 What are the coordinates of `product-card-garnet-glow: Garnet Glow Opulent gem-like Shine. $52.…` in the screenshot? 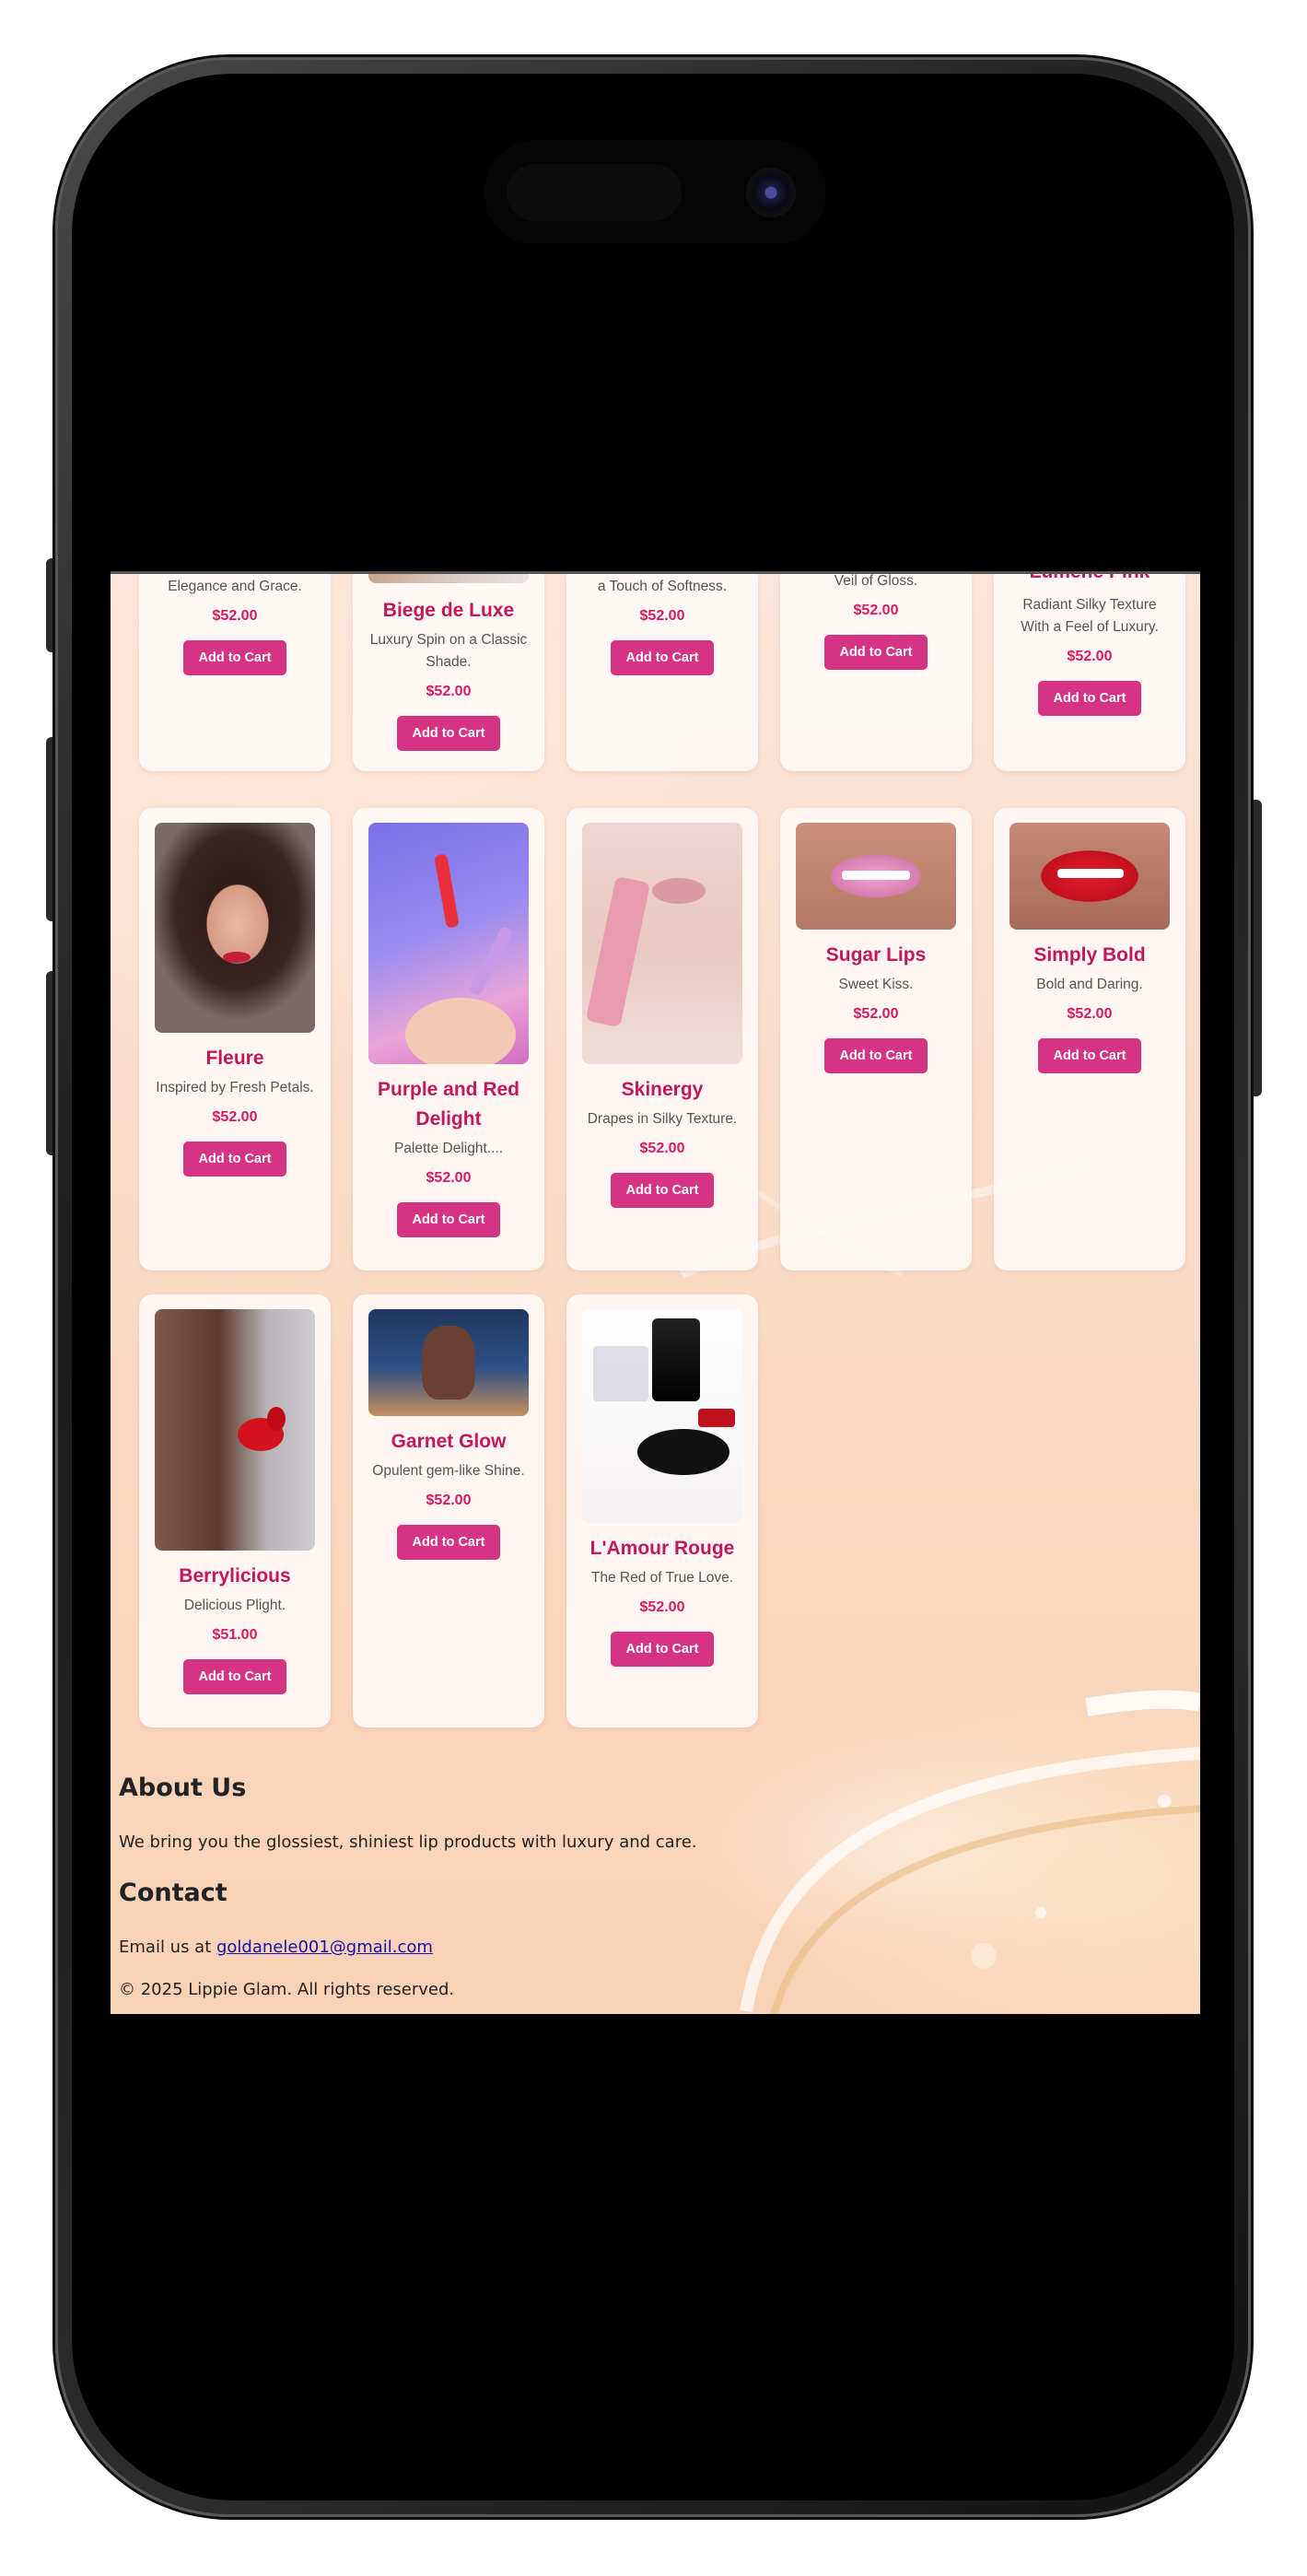 It's located at (449, 1510).